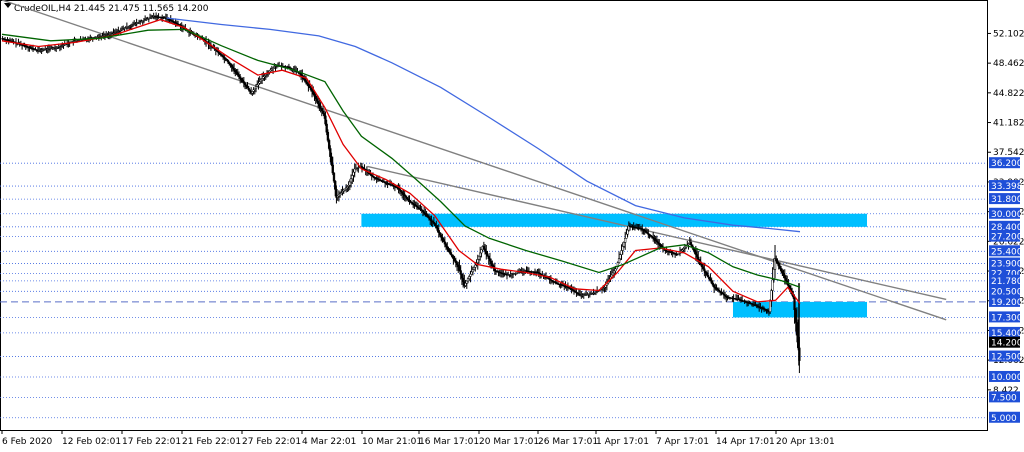 The width and height of the screenshot is (1024, 452). Describe the element at coordinates (509, 442) in the screenshot. I see `x-tick-label: 20 Mar 17:01` at that location.